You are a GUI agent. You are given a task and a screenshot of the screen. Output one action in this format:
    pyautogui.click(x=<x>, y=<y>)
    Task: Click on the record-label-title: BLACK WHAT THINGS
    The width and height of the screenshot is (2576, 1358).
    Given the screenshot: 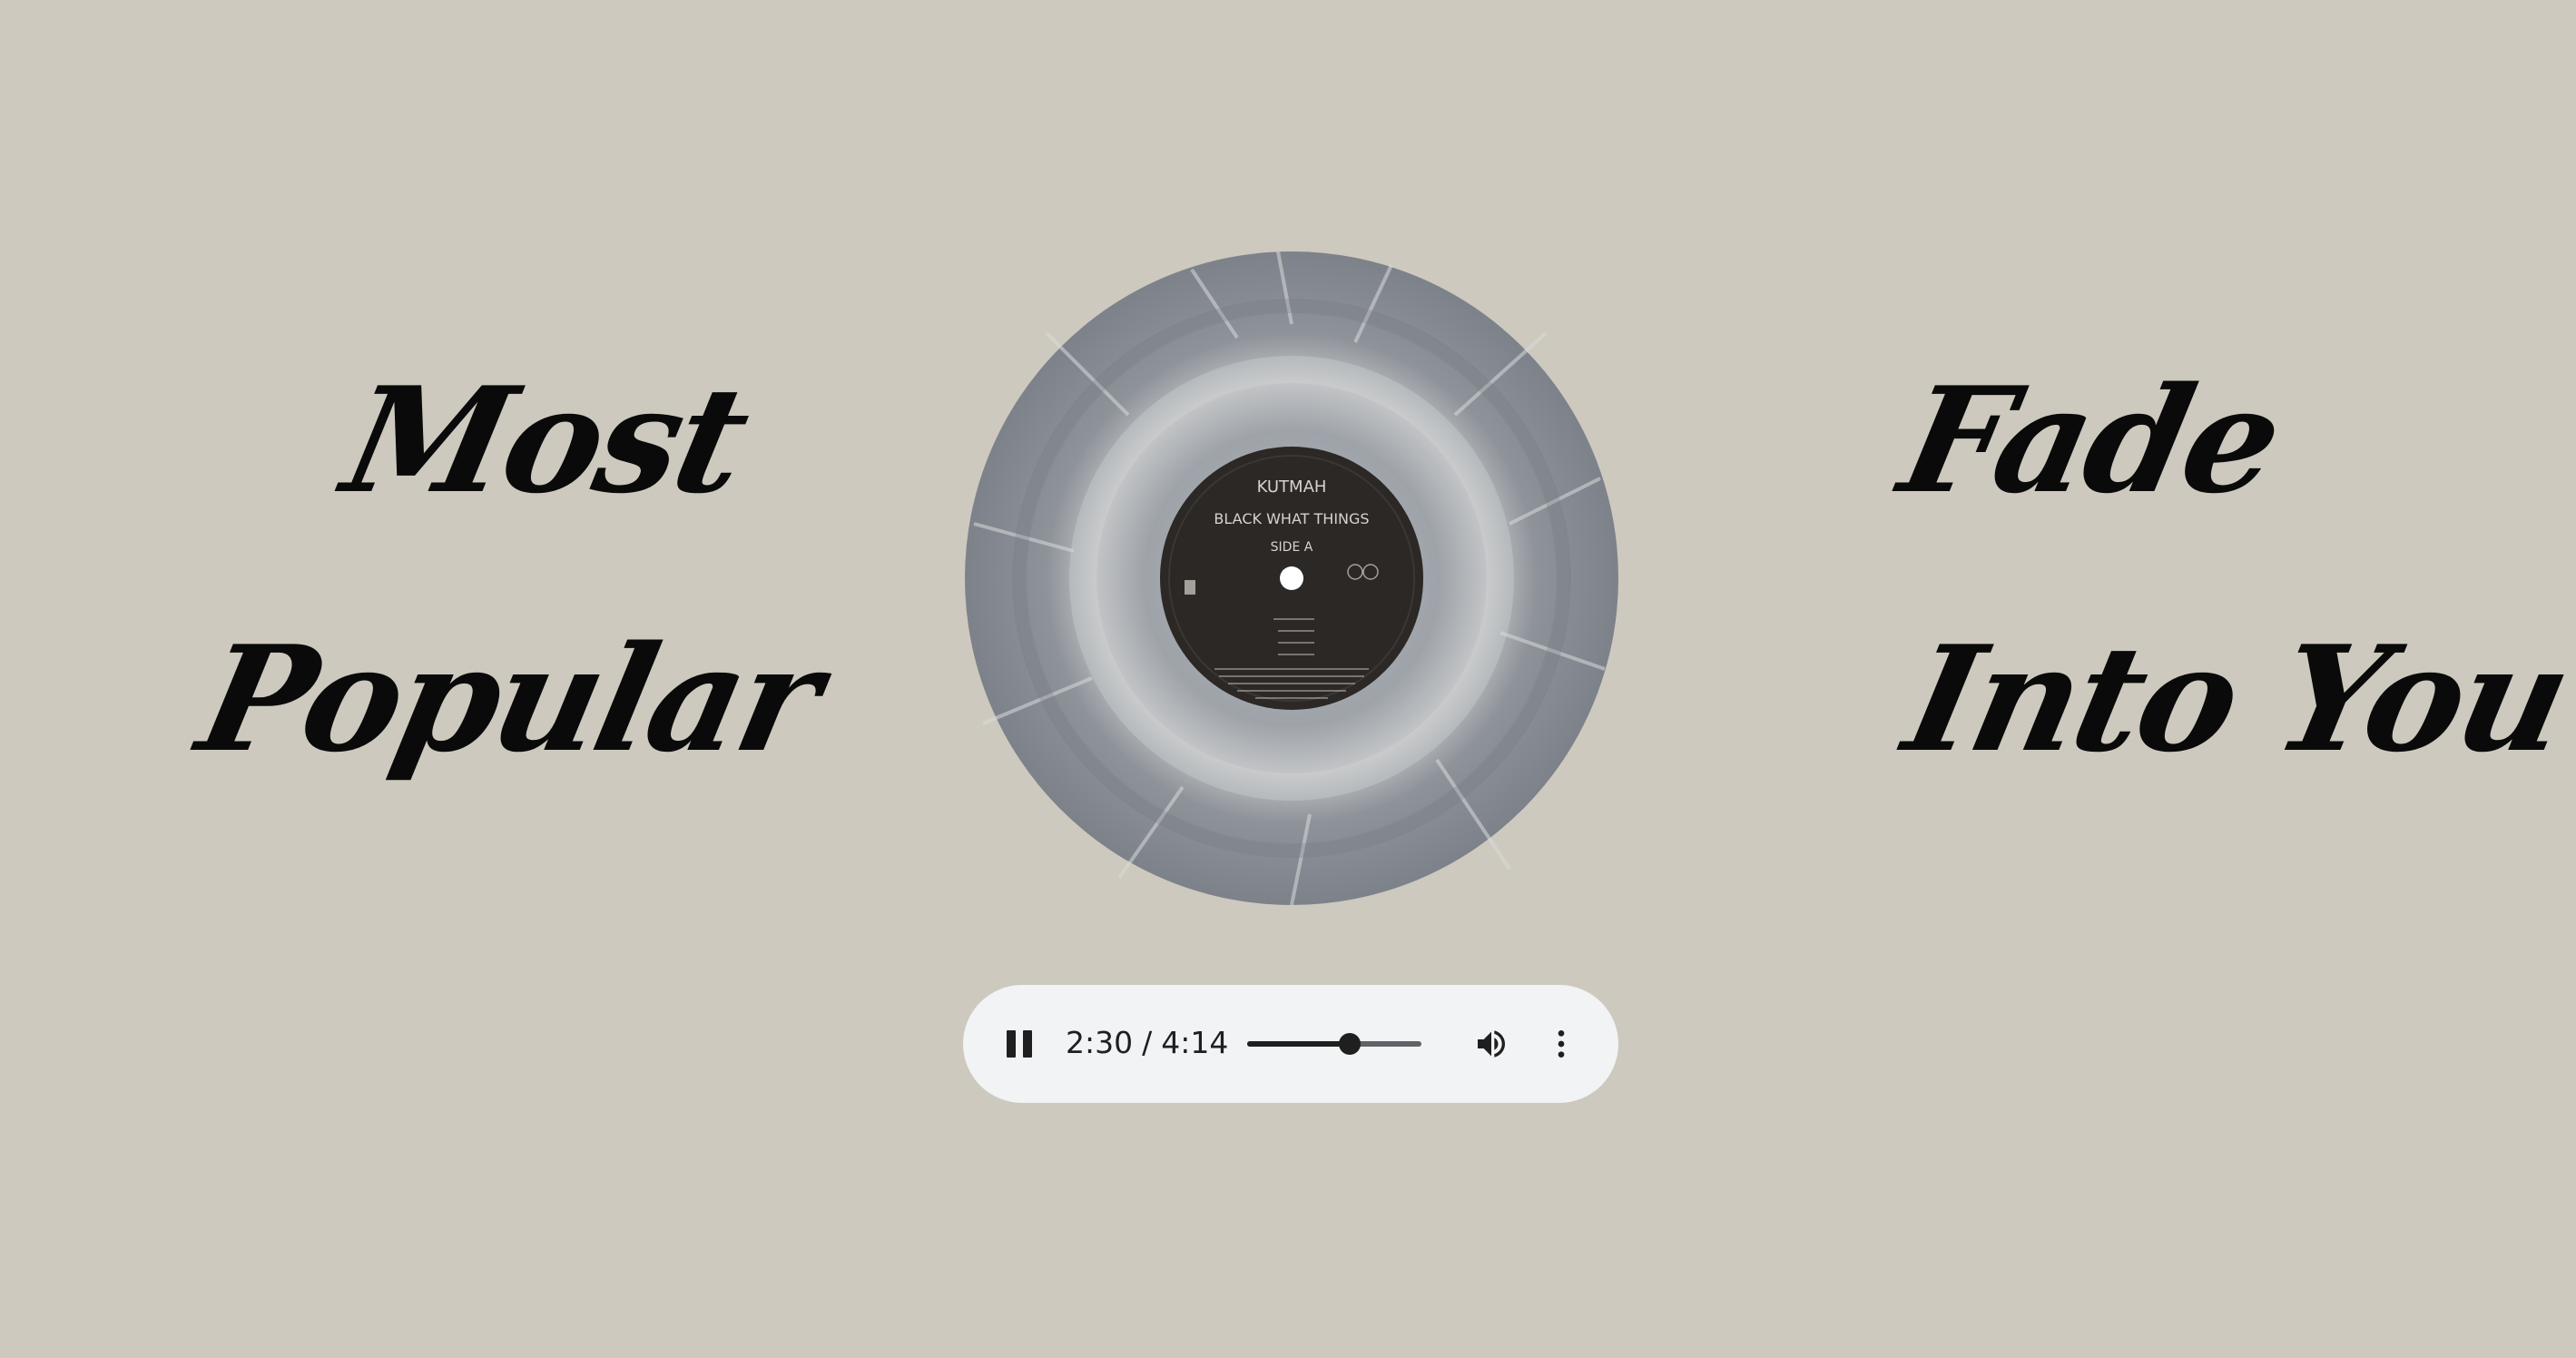 What is the action you would take?
    pyautogui.click(x=1291, y=518)
    